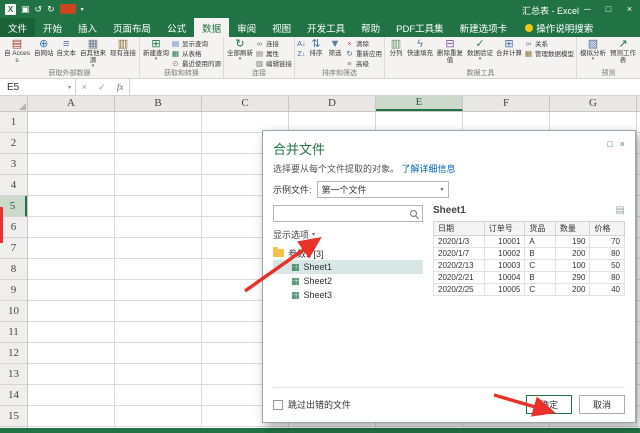 This screenshot has width=640, height=433. What do you see at coordinates (67, 9) in the screenshot?
I see `addin-badge-icon` at bounding box center [67, 9].